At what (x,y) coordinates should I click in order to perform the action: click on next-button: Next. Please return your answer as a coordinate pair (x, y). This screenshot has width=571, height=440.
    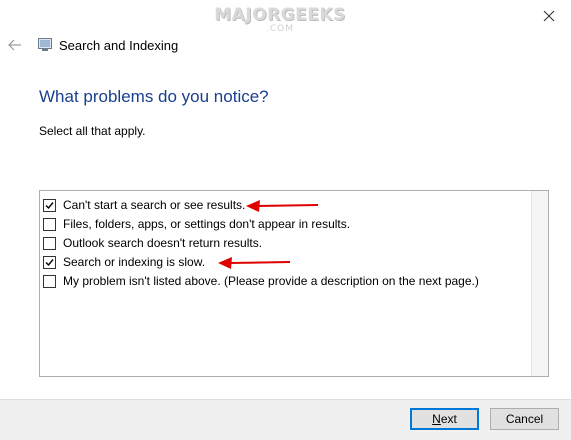
    Looking at the image, I should click on (444, 419).